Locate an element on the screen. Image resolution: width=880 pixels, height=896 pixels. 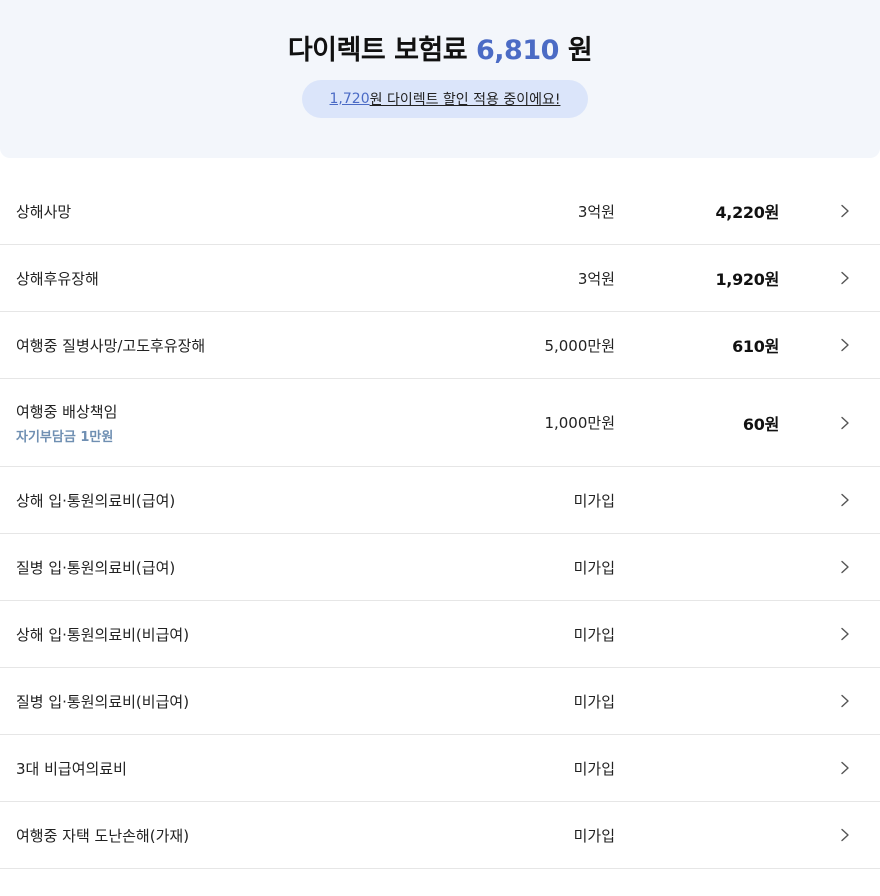
coverage-name: 질병 입·통원의료비(급여) is located at coordinates (96, 567).